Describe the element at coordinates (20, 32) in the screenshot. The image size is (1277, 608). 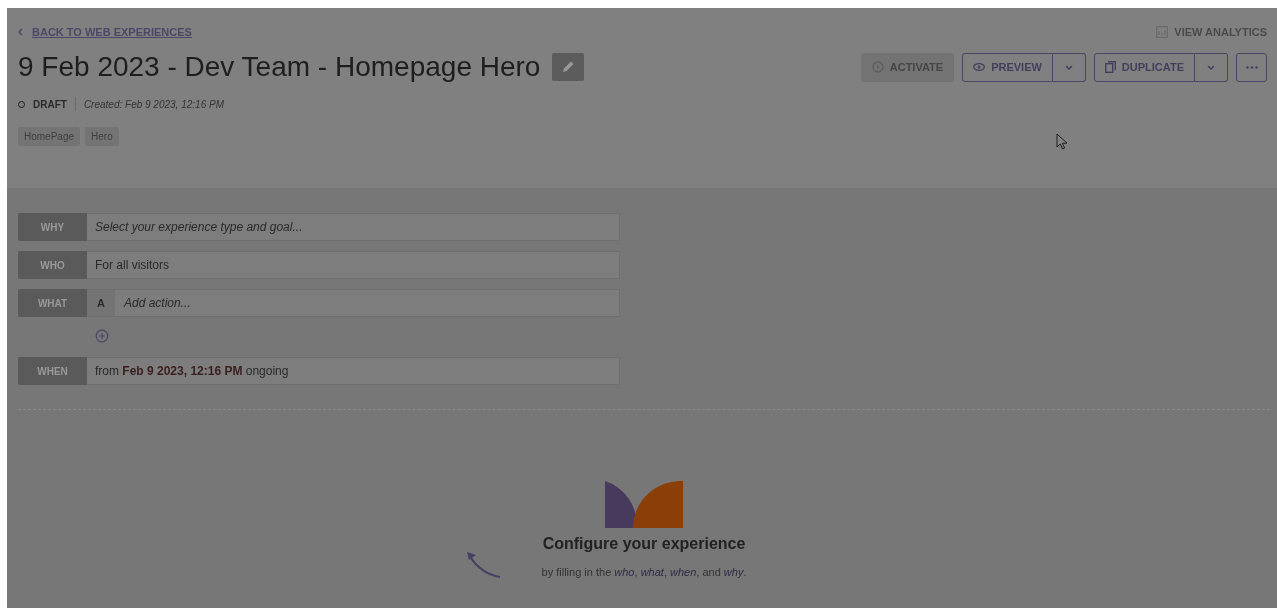
I see `chevron-left-icon` at that location.